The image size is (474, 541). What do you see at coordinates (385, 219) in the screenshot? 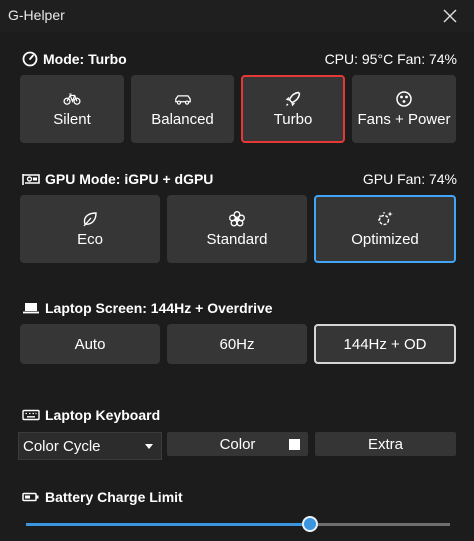
I see `sparkle-sun-icon` at bounding box center [385, 219].